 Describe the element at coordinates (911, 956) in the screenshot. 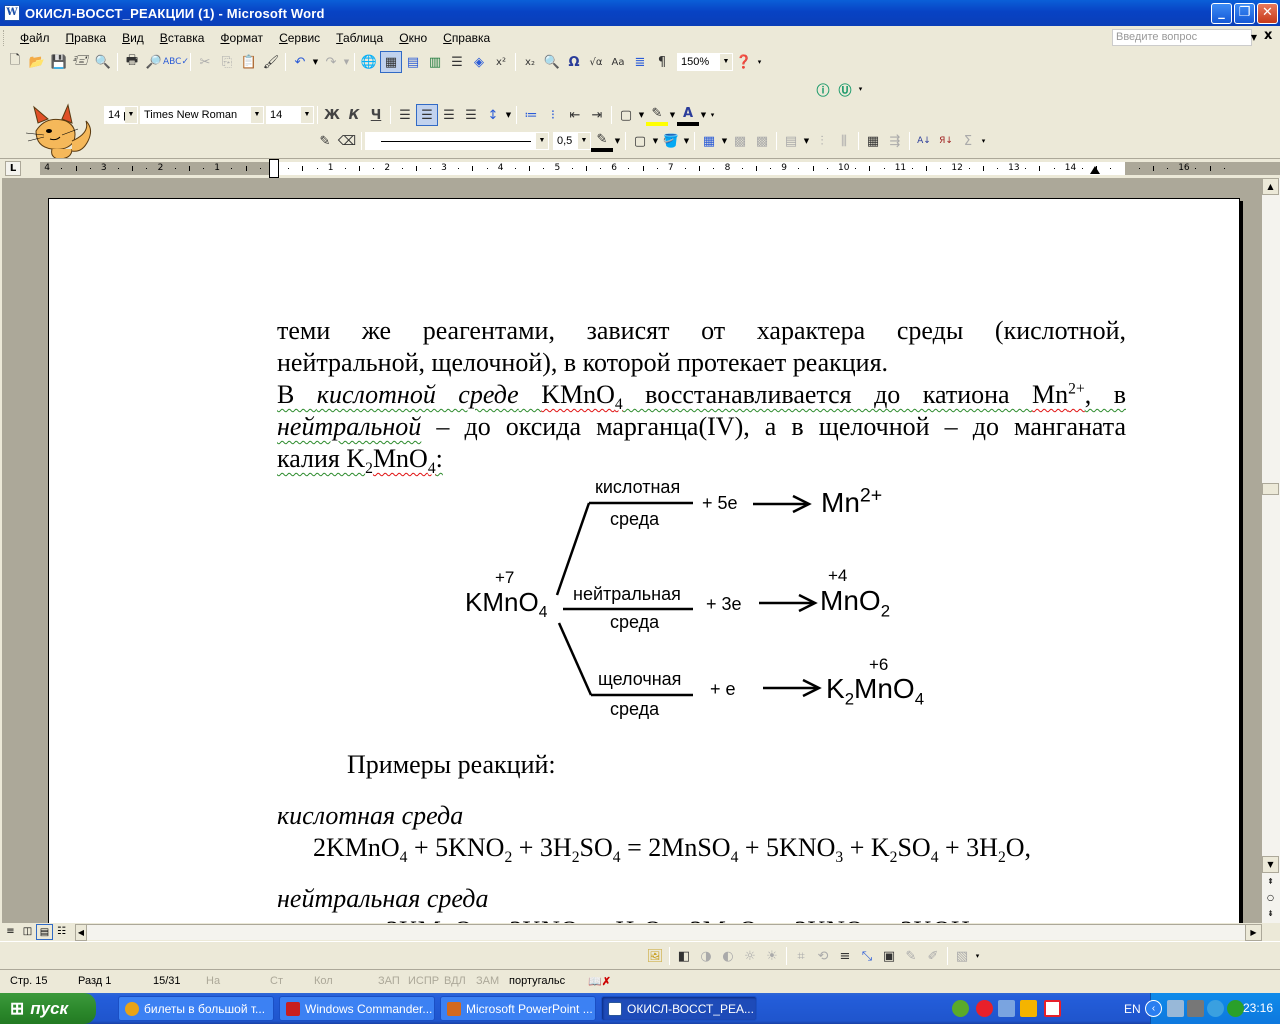

I see `format-picture-icon: ✎` at that location.